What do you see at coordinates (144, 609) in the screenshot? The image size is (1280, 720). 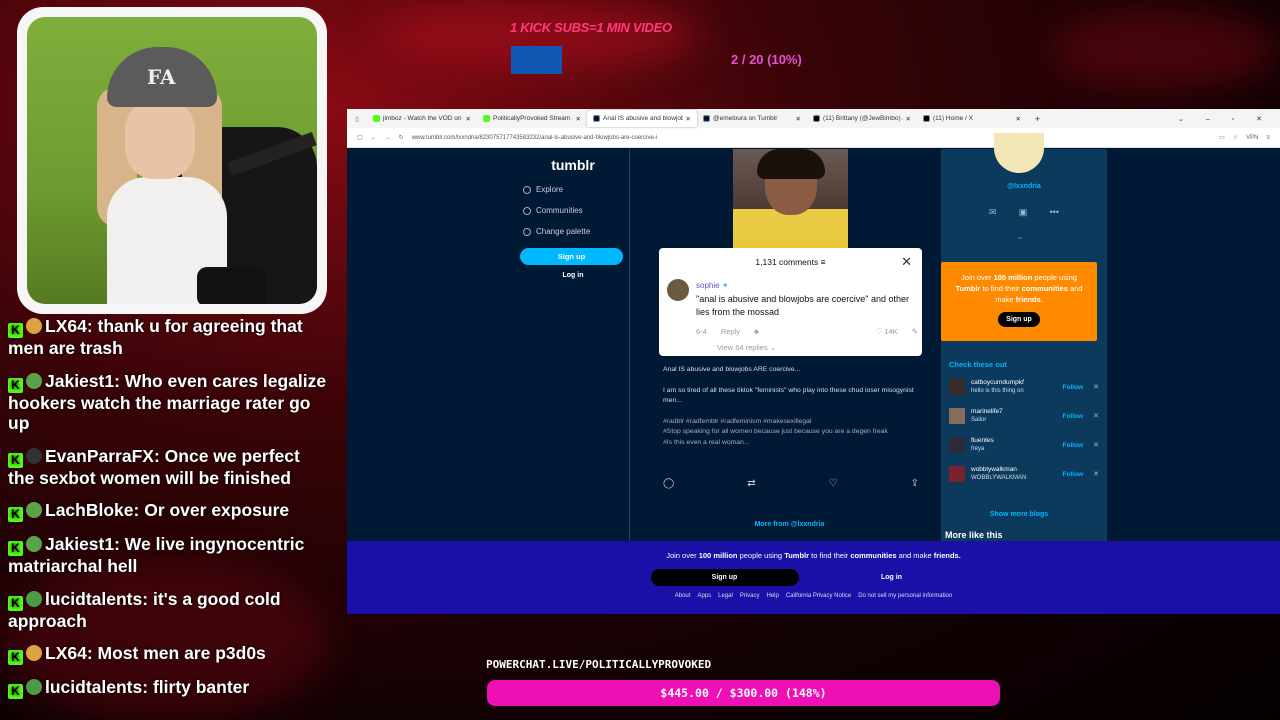 I see `chat-message: Klucidtalents: it's a good cold approach` at bounding box center [144, 609].